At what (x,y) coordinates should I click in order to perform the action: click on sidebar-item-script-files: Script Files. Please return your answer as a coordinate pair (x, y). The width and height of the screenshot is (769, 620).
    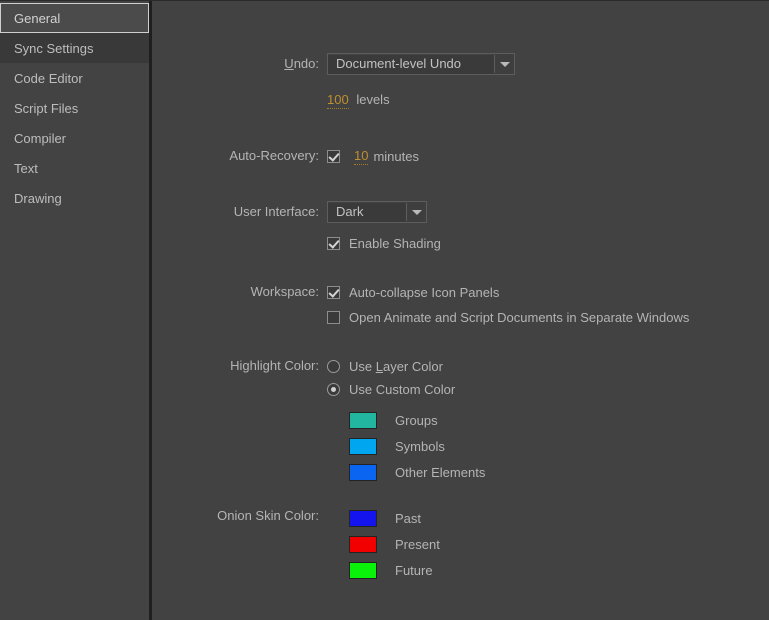
    Looking at the image, I should click on (74, 108).